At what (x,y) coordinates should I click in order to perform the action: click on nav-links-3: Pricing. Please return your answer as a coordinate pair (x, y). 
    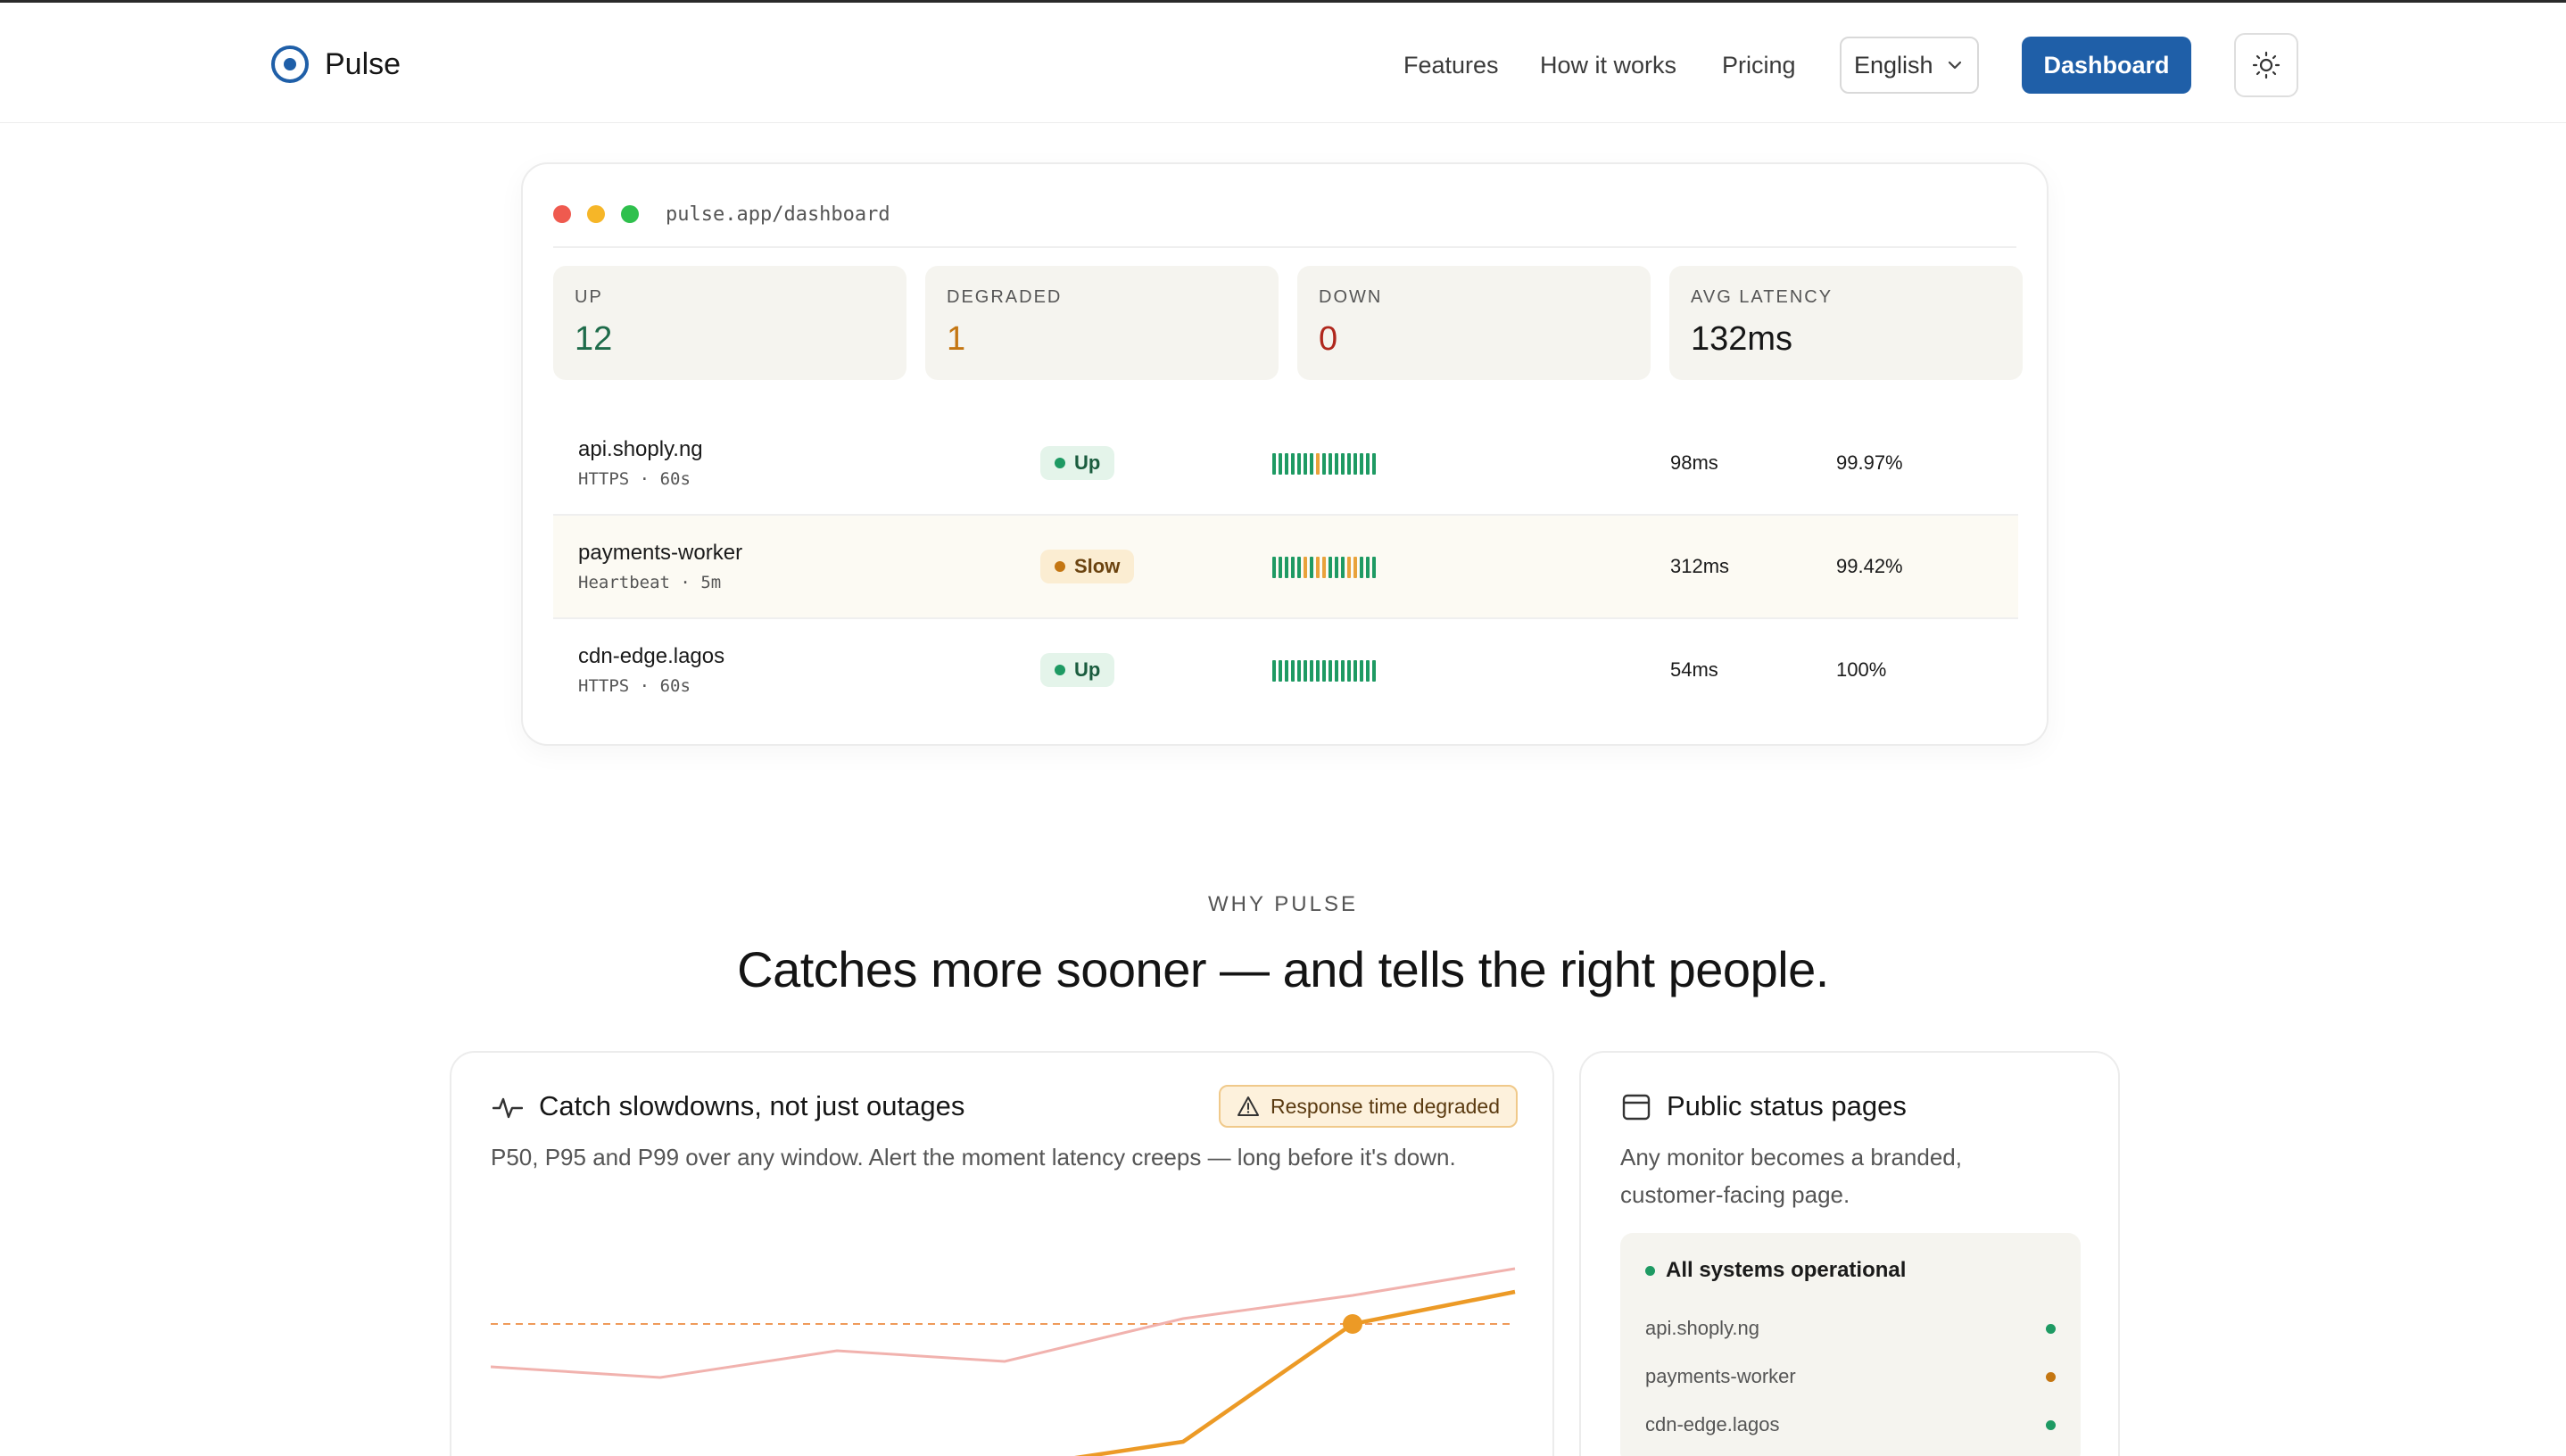
    Looking at the image, I should click on (1759, 66).